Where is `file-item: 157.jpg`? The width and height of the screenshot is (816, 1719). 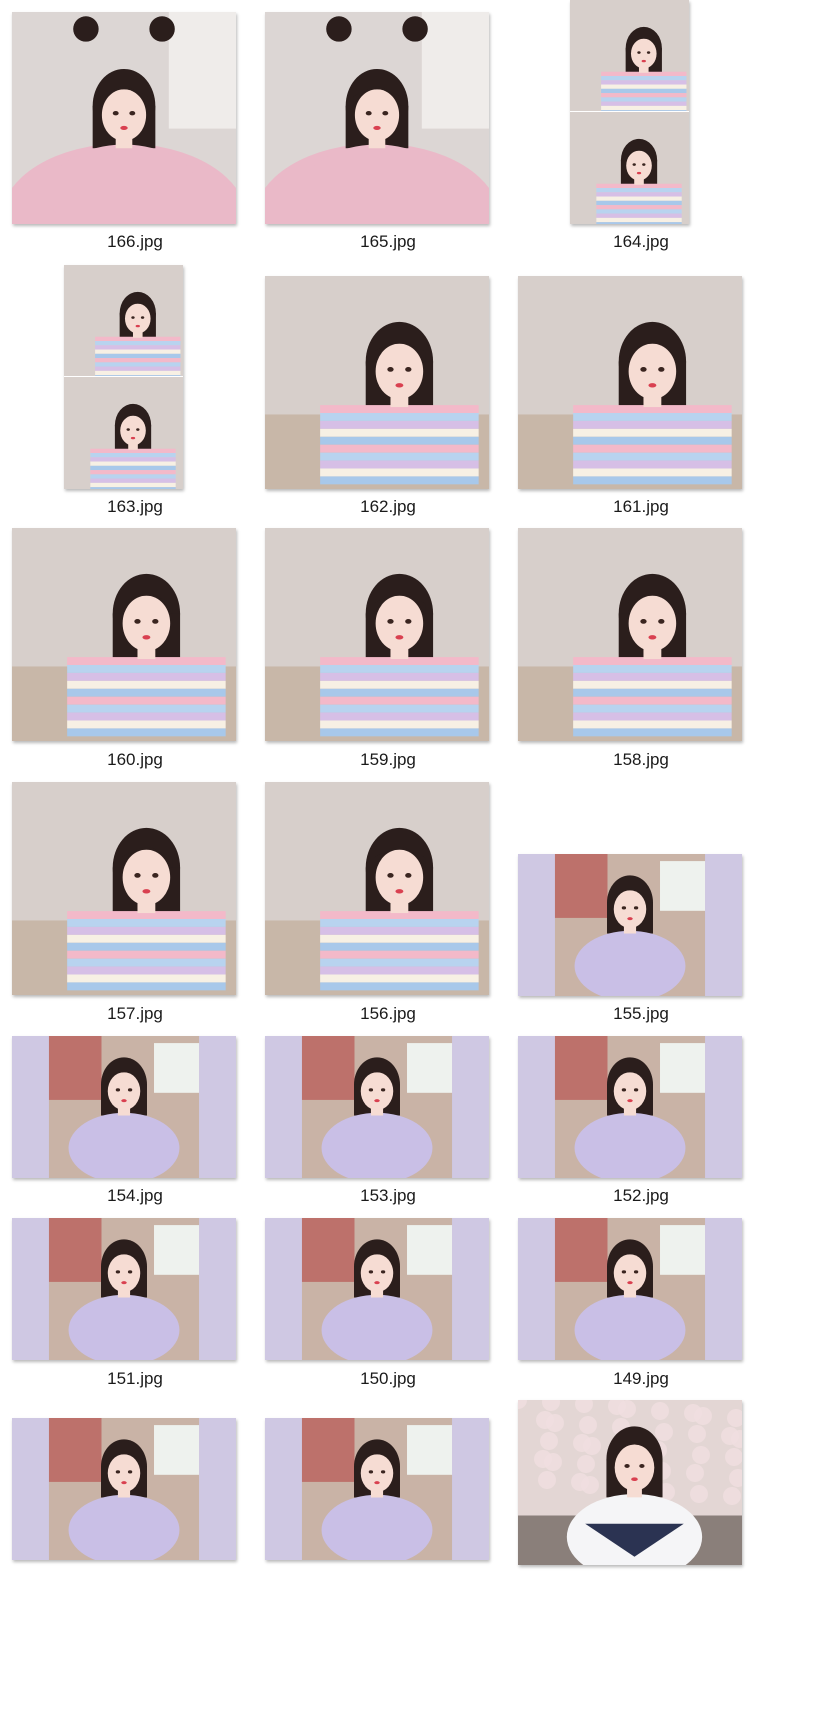 file-item: 157.jpg is located at coordinates (135, 904).